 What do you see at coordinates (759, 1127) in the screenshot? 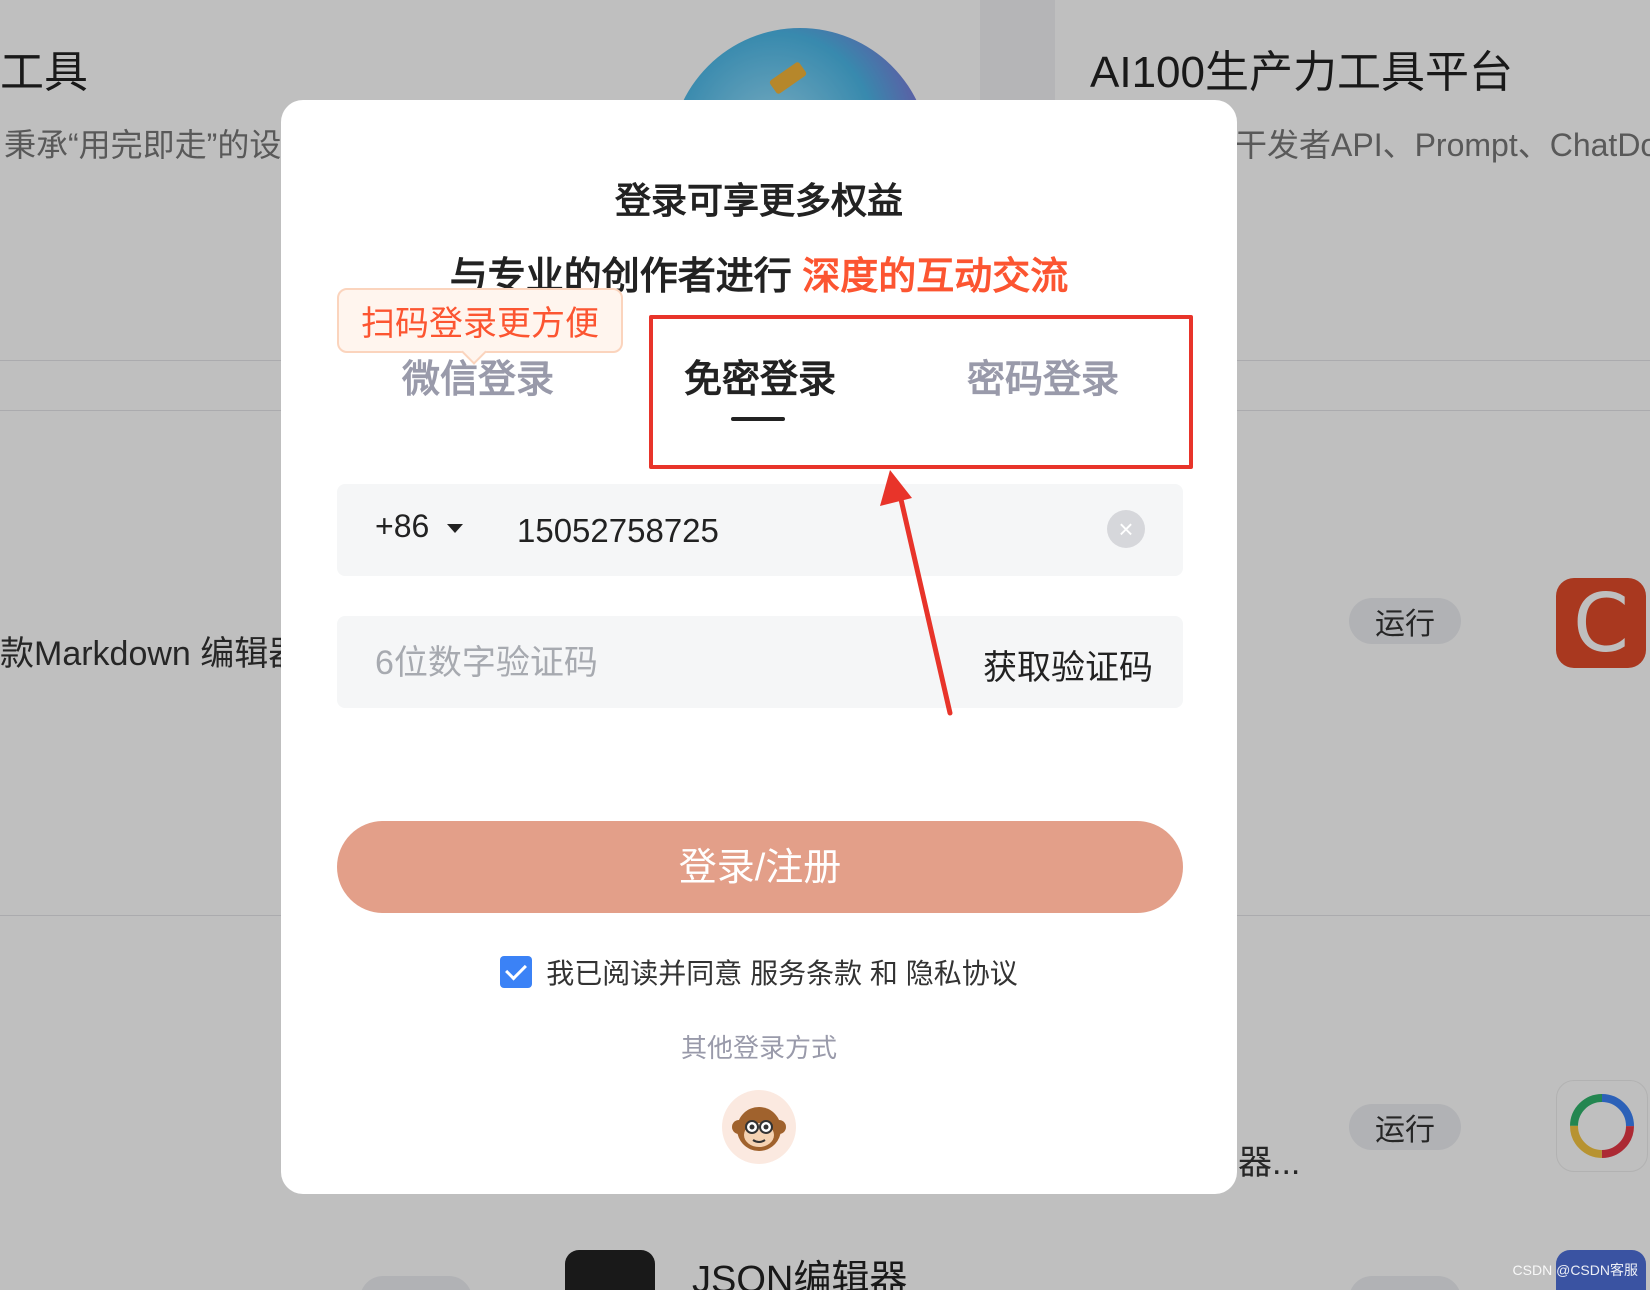
I see `monkey-login-icon` at bounding box center [759, 1127].